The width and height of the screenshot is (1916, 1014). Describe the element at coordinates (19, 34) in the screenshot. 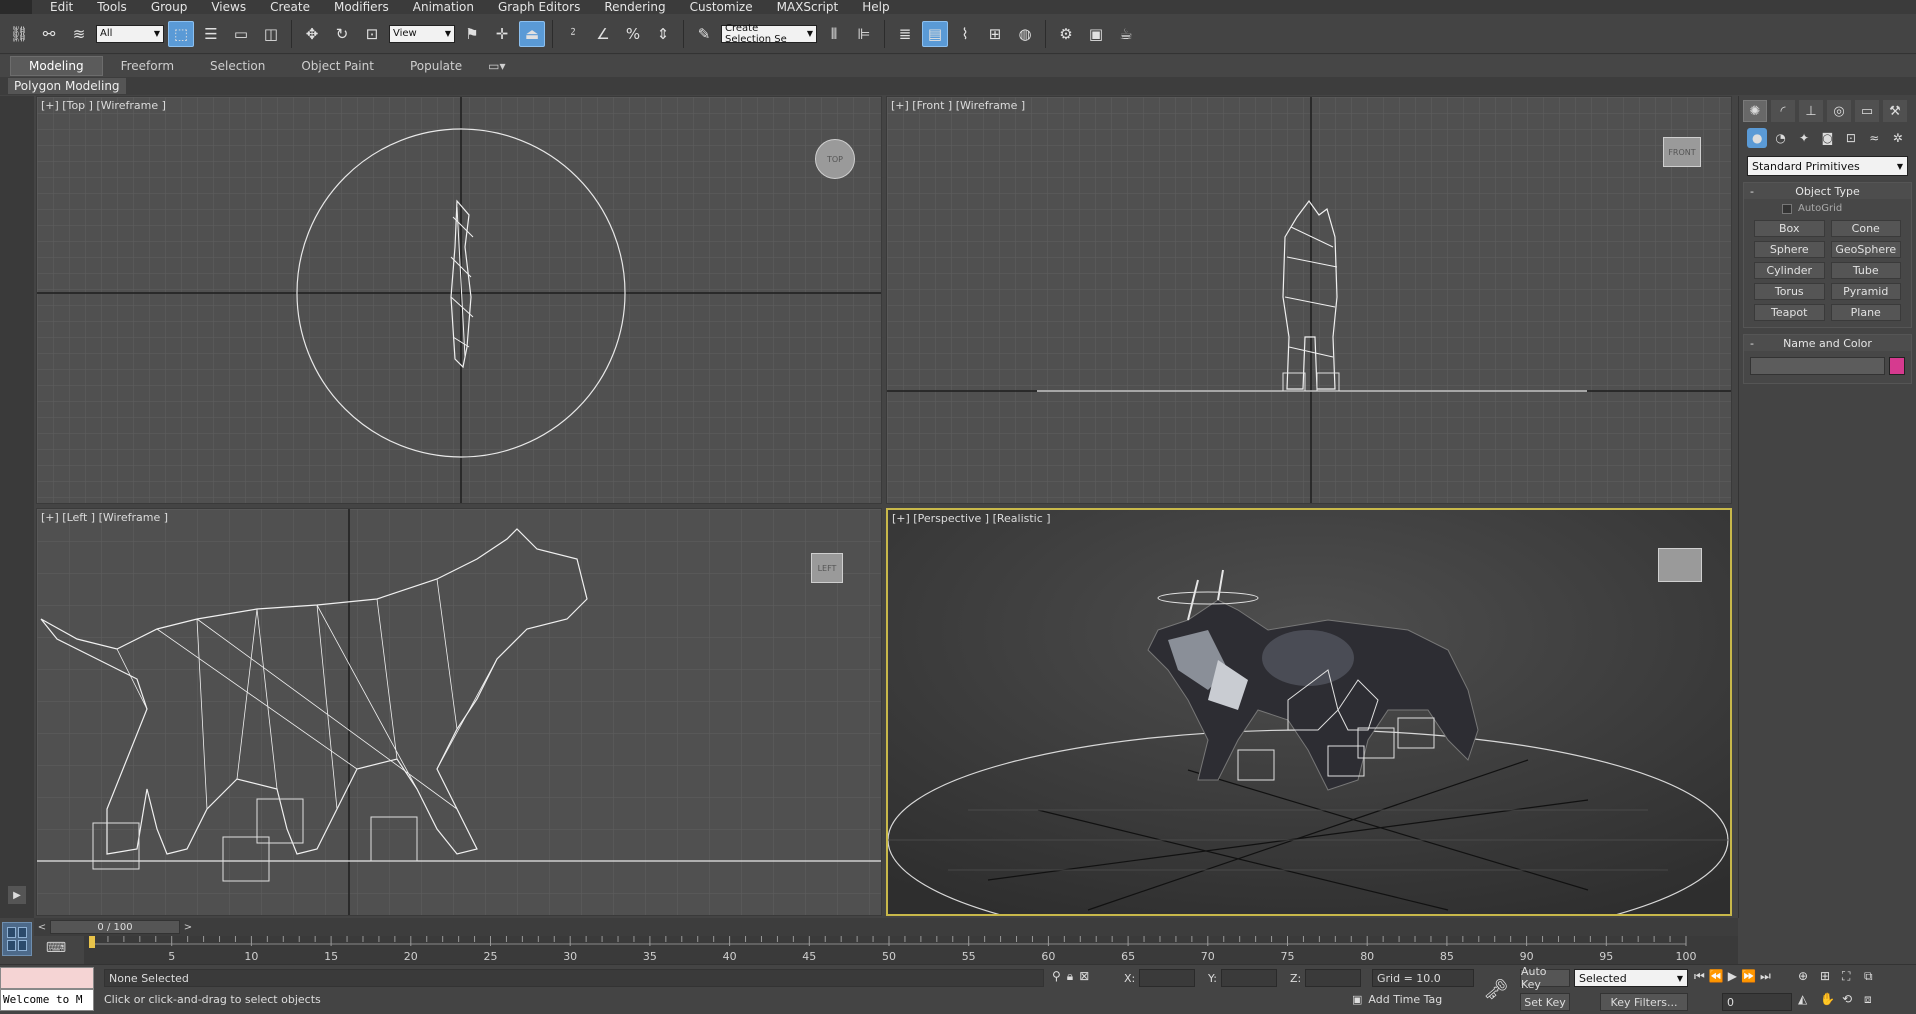

I see `link-icon: ⛓` at that location.